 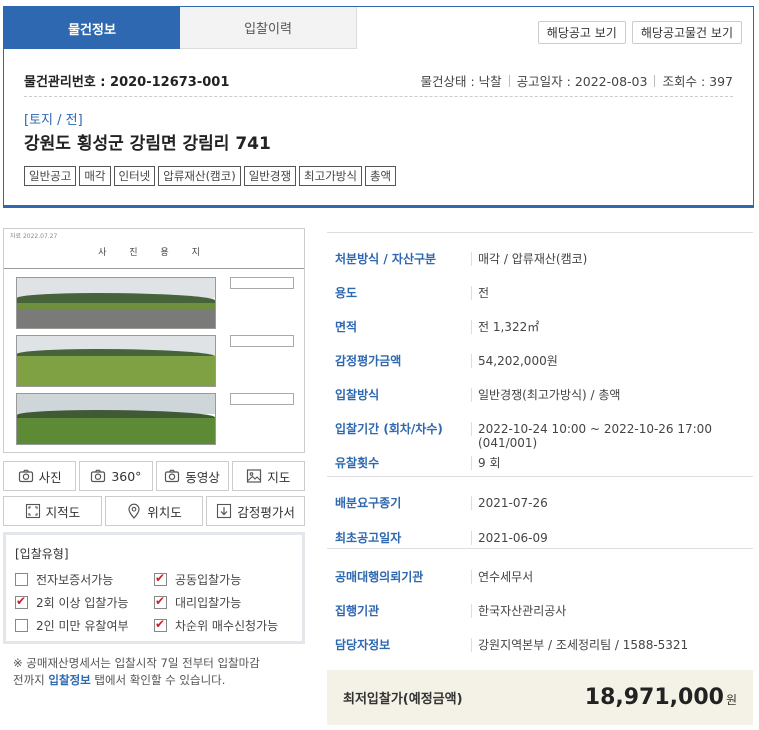 What do you see at coordinates (540, 697) in the screenshot?
I see `minimum-bid-price: 최저입찰가(예정금액) 18,971,000 원` at bounding box center [540, 697].